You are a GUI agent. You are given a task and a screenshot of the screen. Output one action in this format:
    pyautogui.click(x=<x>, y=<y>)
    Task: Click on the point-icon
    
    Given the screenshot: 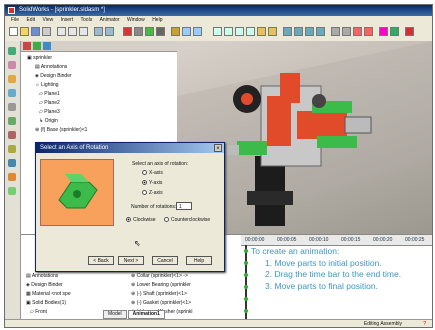 What is the action you would take?
    pyautogui.click(x=12, y=135)
    